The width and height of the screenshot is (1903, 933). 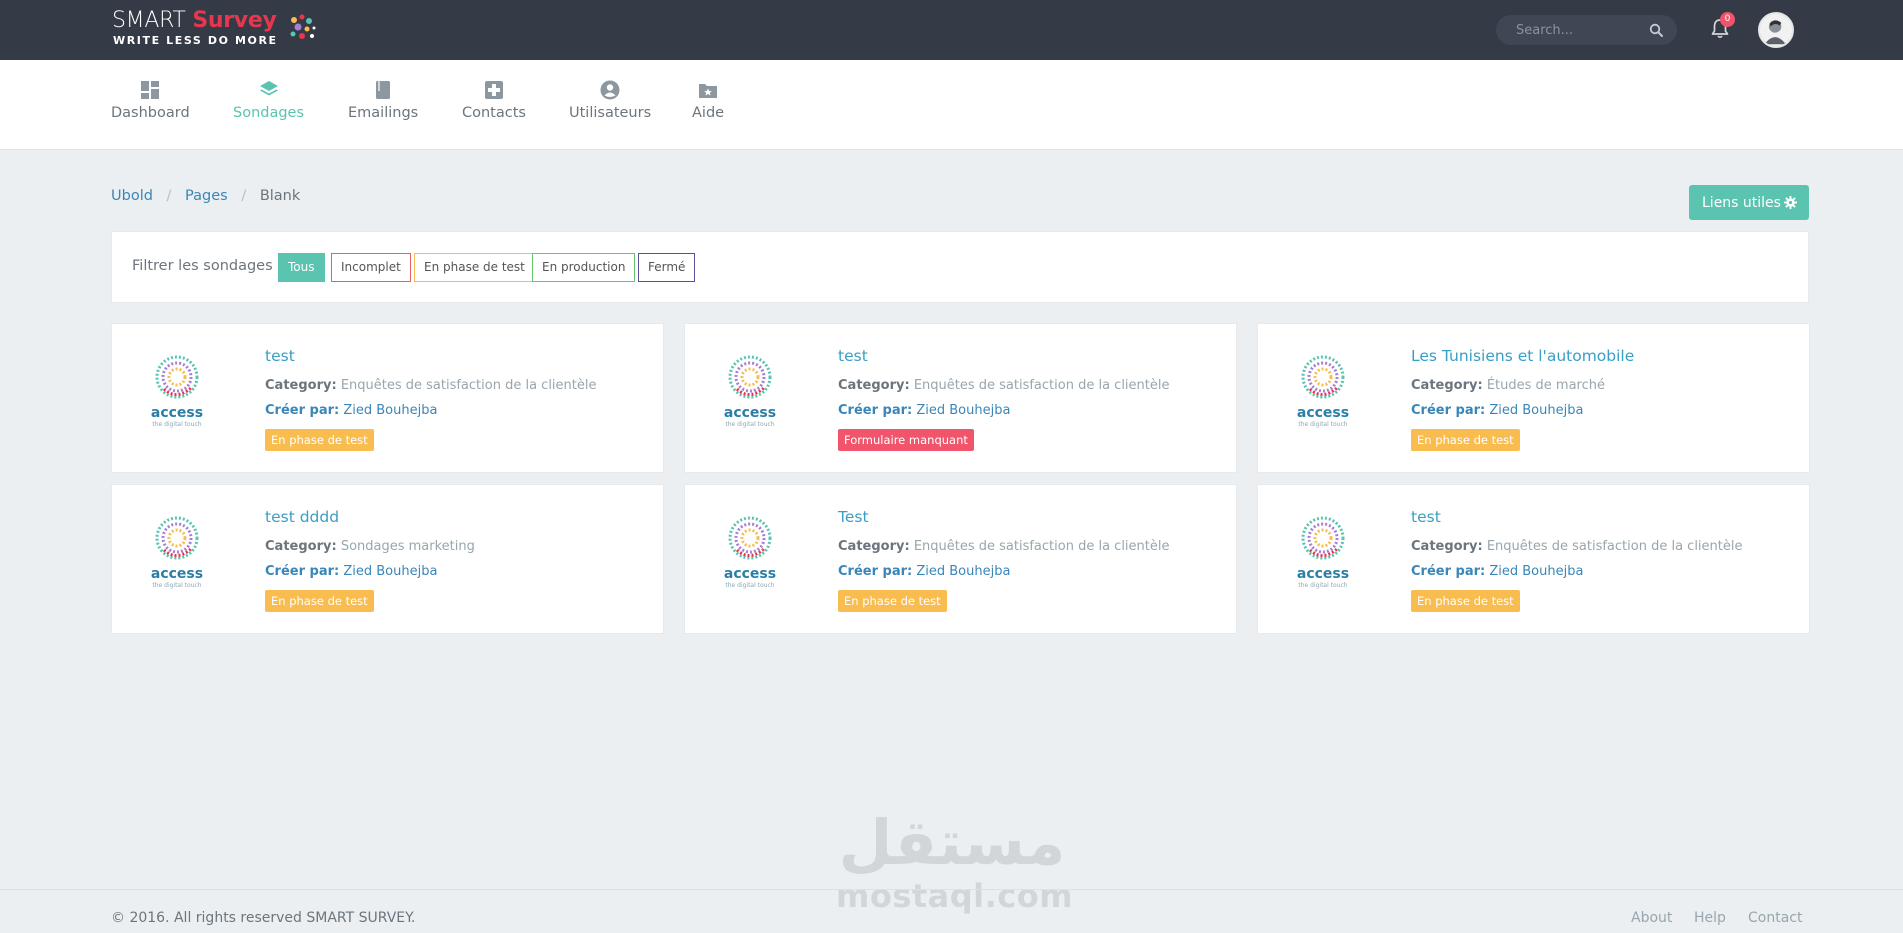 What do you see at coordinates (906, 440) in the screenshot?
I see `status-badge: Formulaire manquant` at bounding box center [906, 440].